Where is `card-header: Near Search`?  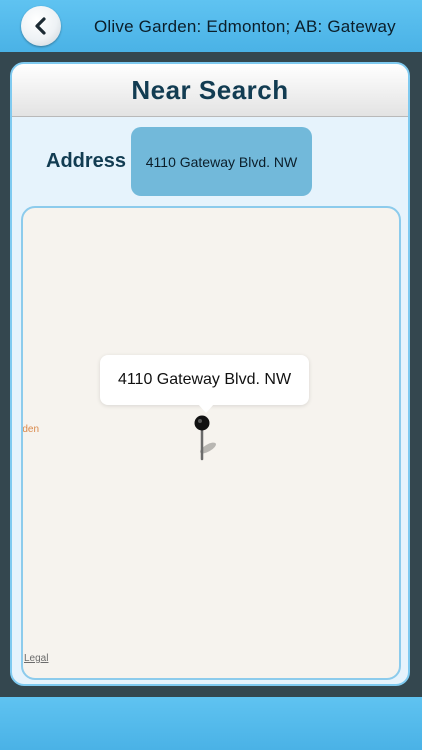 card-header: Near Search is located at coordinates (210, 90).